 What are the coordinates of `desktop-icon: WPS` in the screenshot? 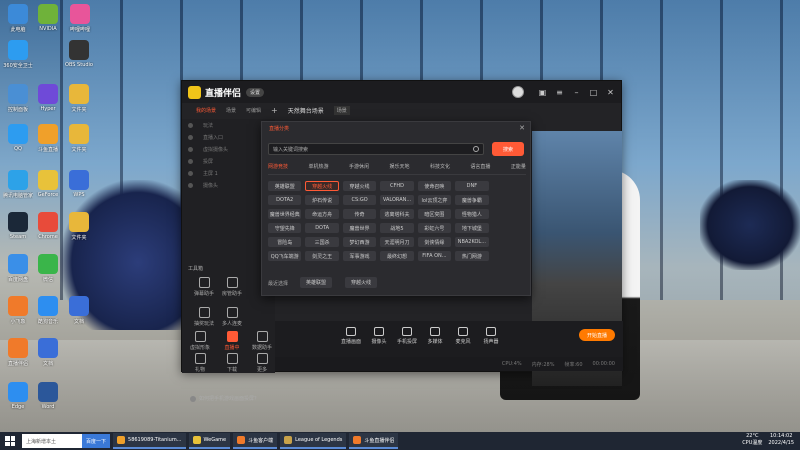 It's located at (79, 184).